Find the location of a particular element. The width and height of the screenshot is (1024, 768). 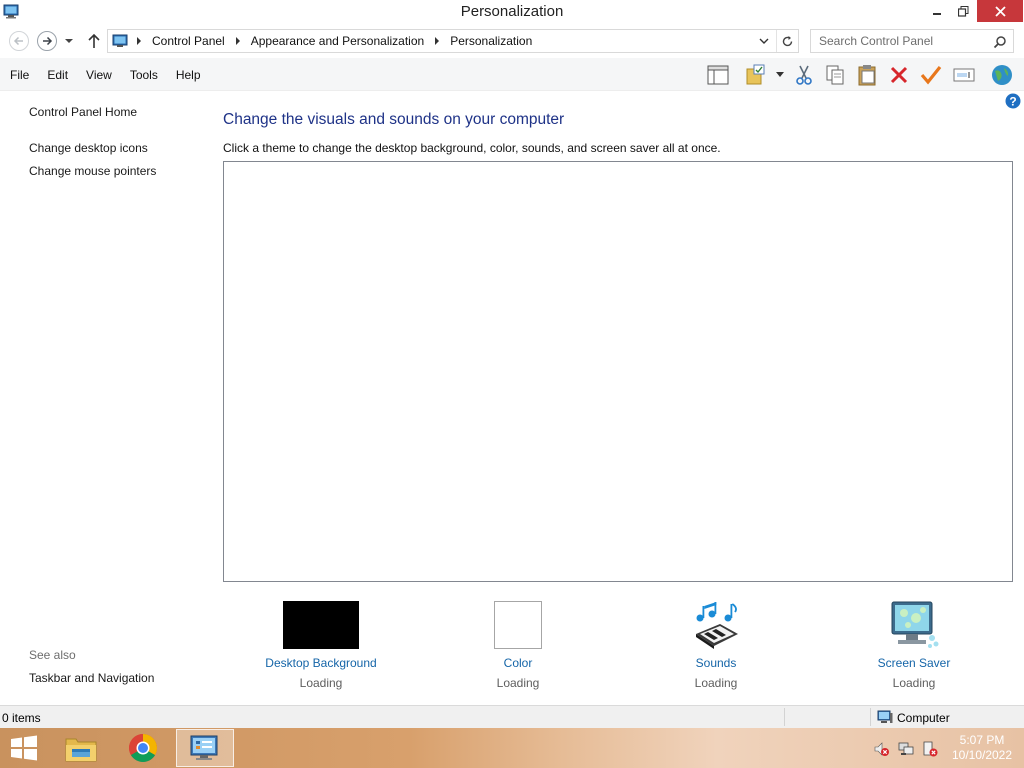

action-center-icon is located at coordinates (930, 749).